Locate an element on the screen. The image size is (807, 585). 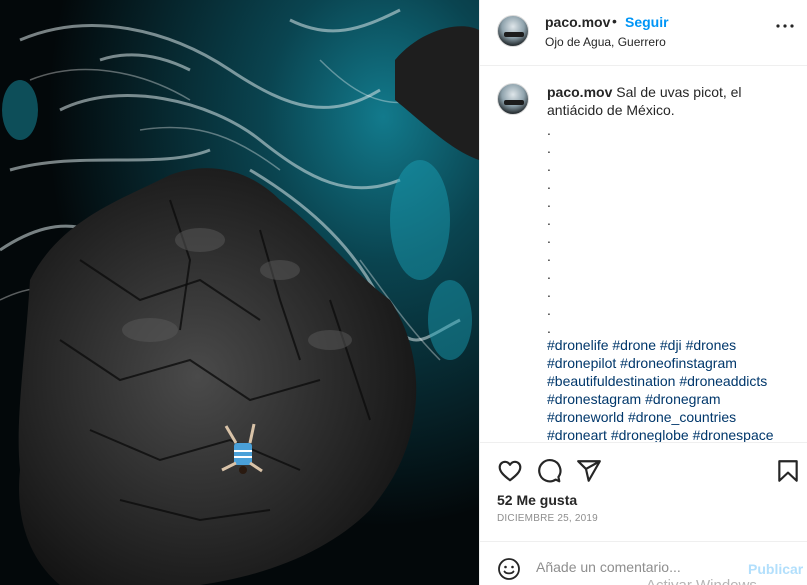
author-avatar is located at coordinates (513, 31).